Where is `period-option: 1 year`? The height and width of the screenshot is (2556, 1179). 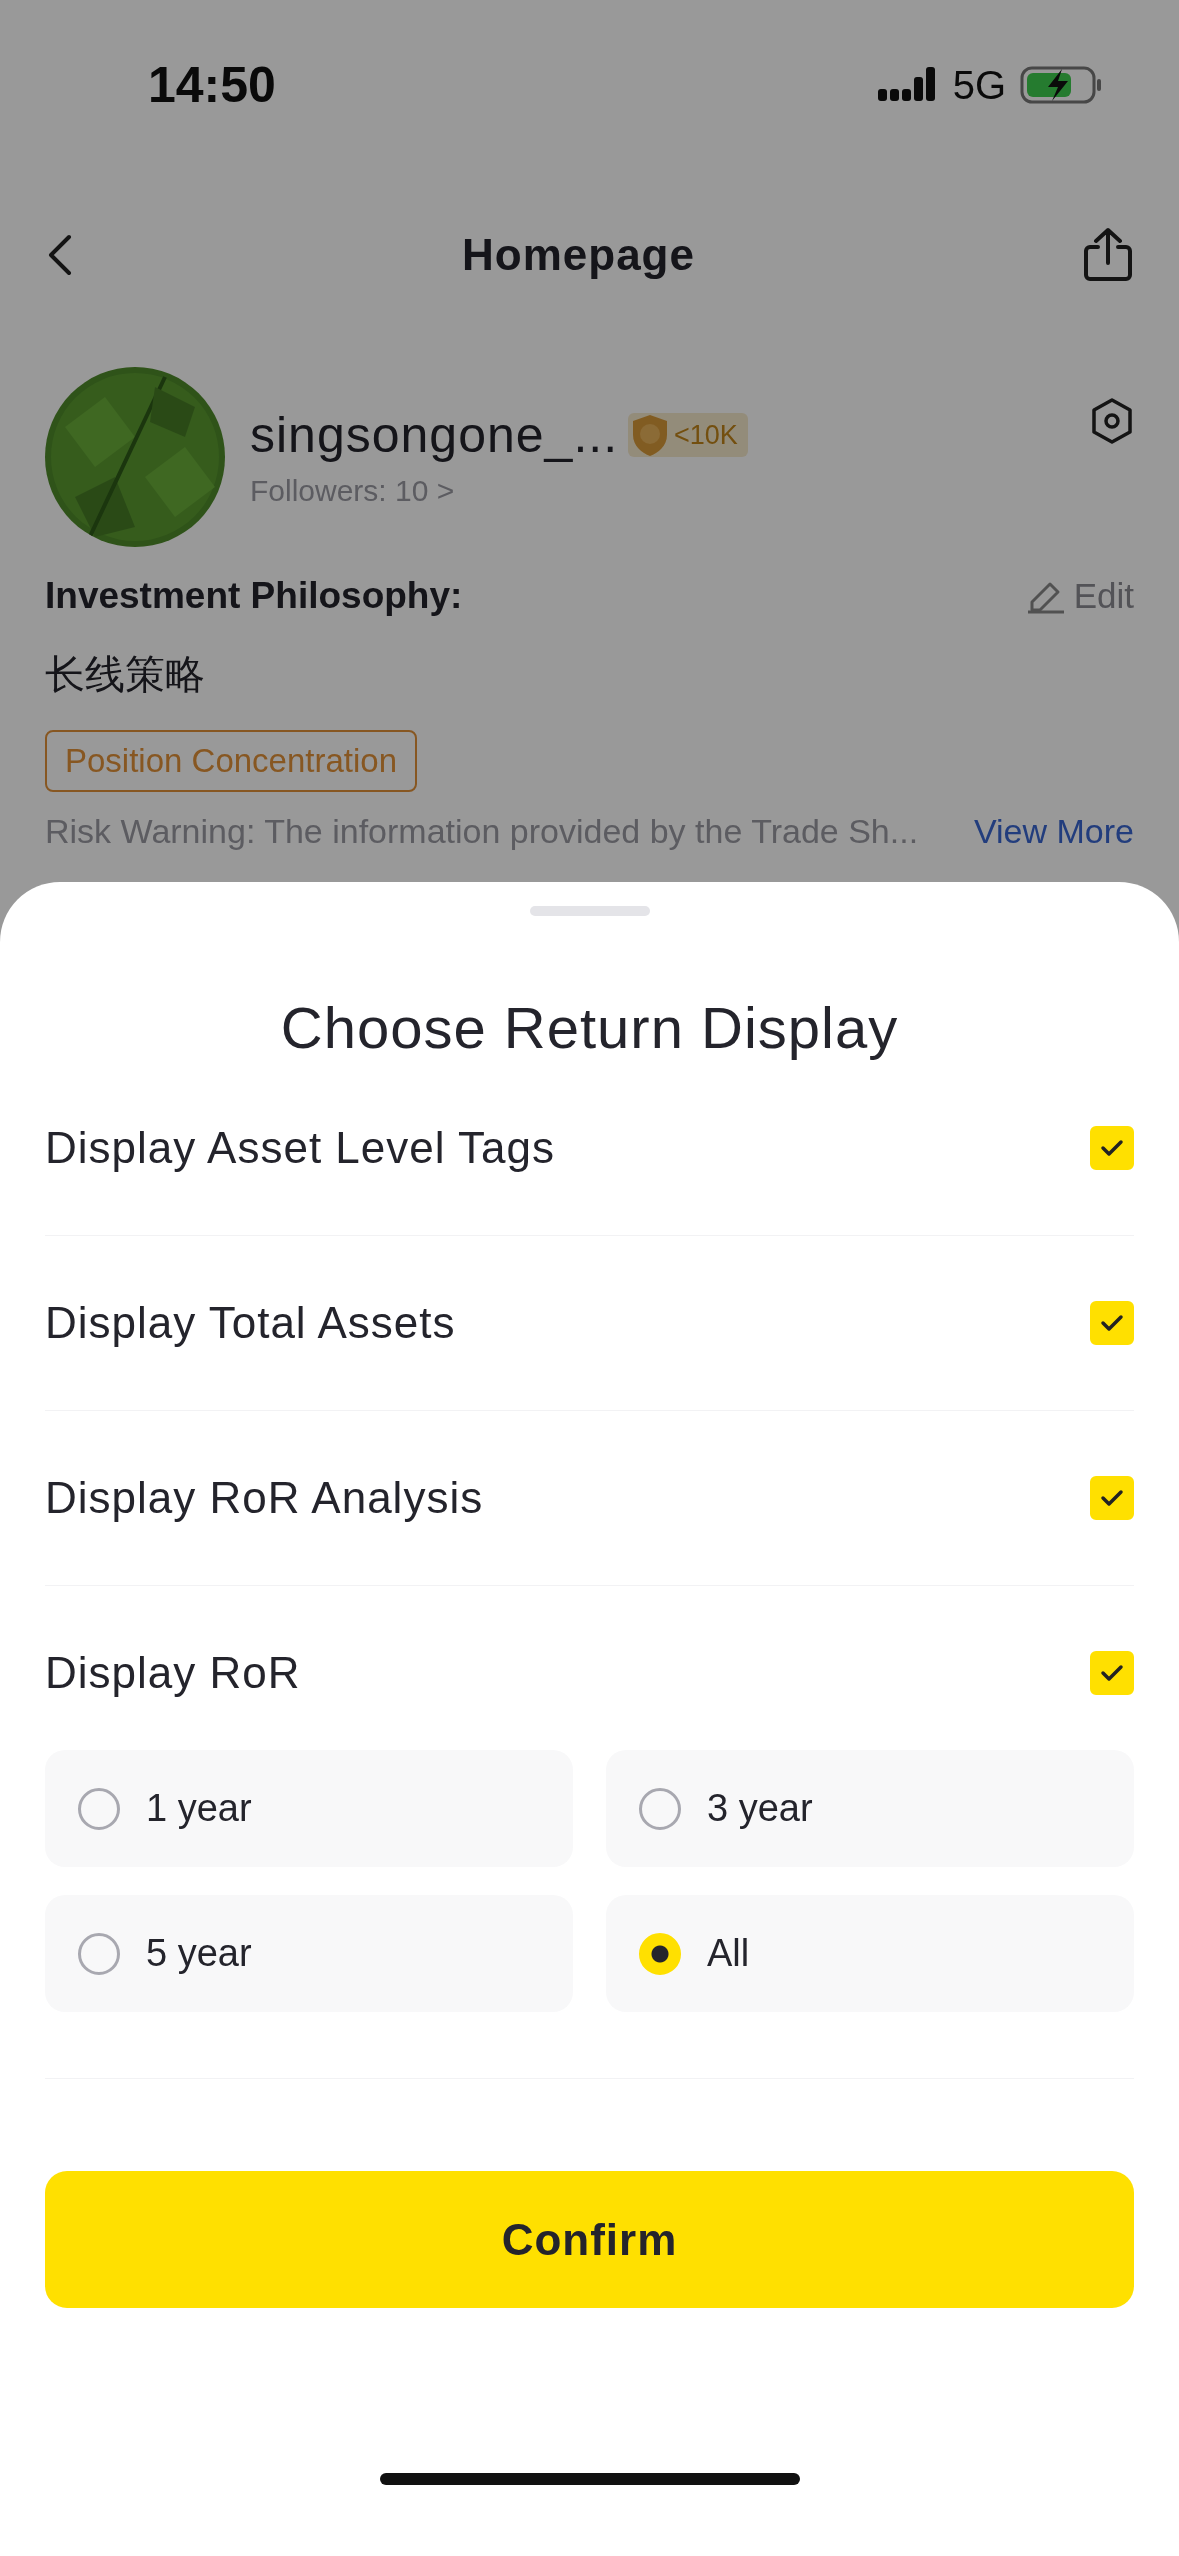 period-option: 1 year is located at coordinates (309, 1808).